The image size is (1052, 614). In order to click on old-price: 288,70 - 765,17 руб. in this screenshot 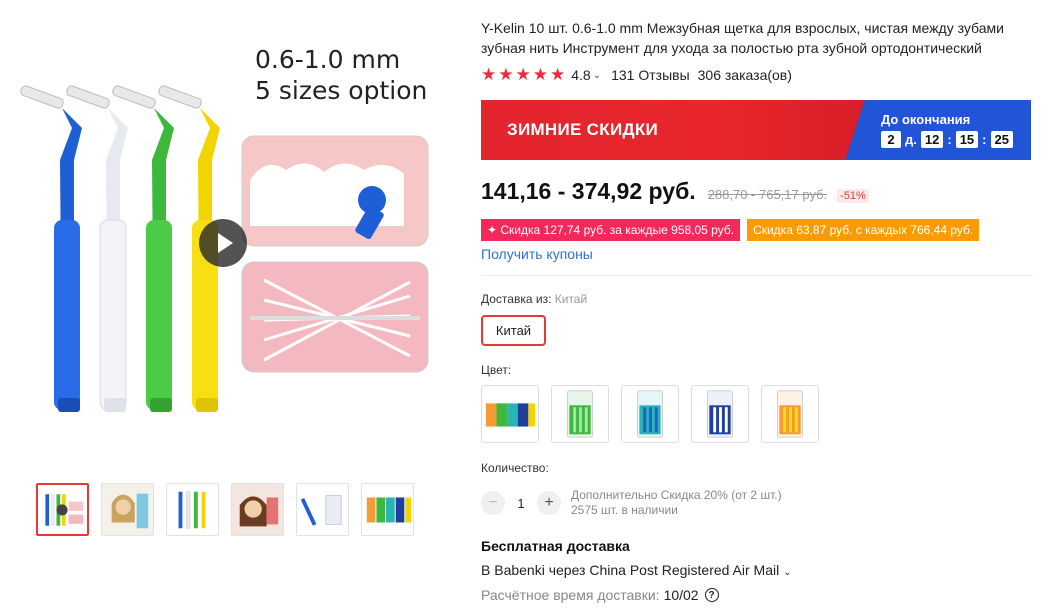, I will do `click(767, 194)`.